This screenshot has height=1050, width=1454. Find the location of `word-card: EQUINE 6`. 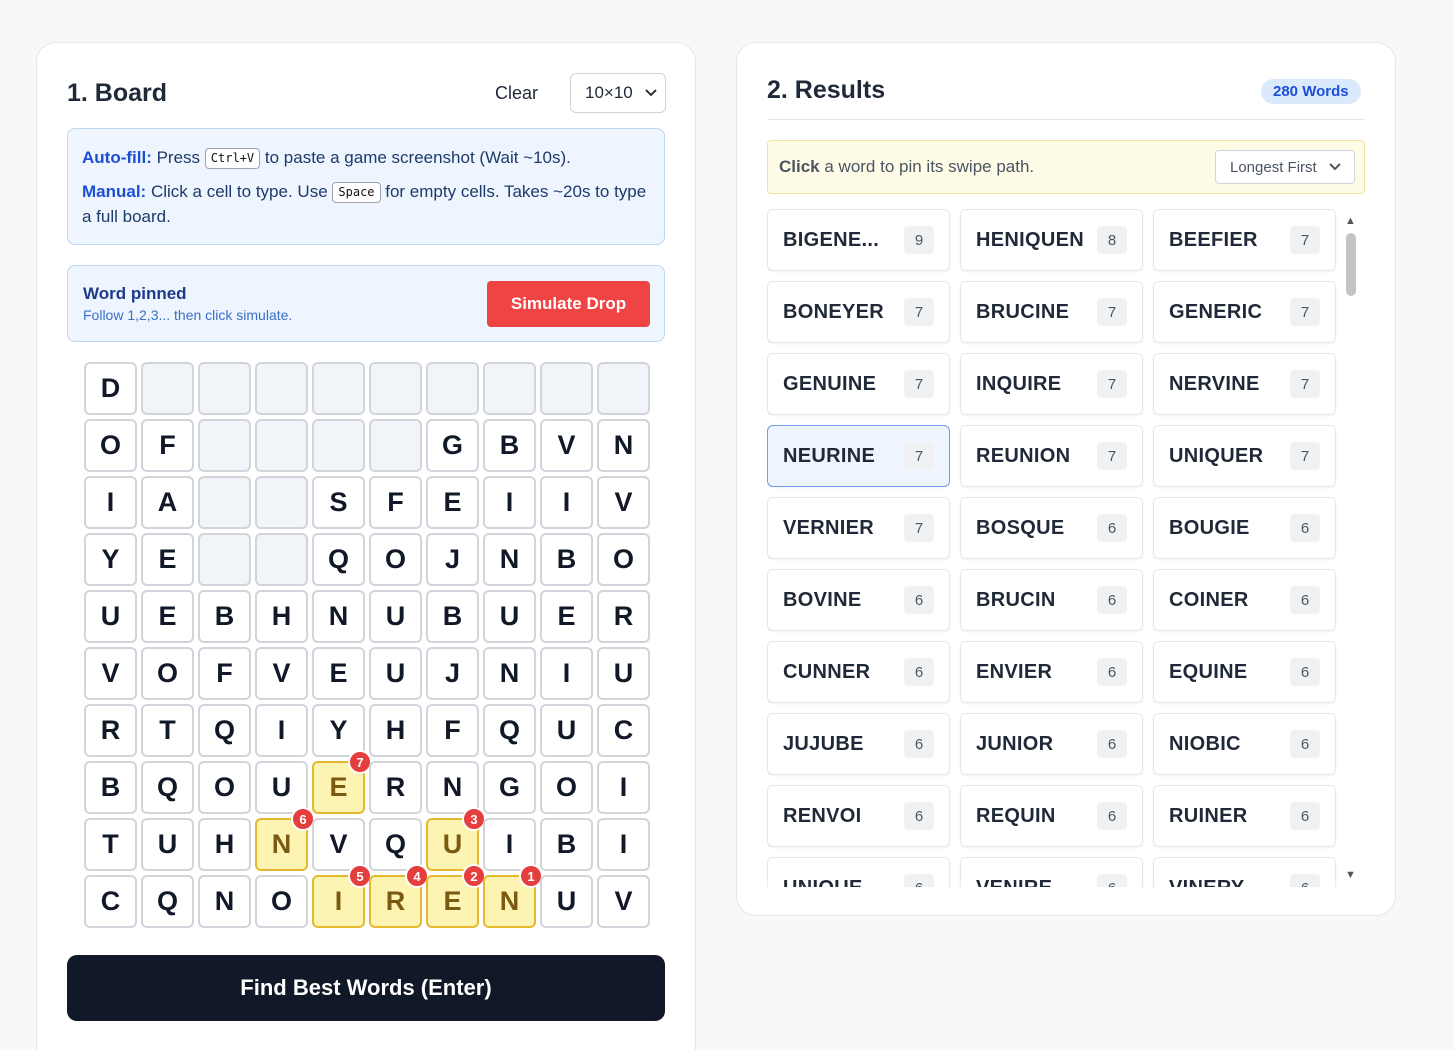

word-card: EQUINE 6 is located at coordinates (1244, 672).